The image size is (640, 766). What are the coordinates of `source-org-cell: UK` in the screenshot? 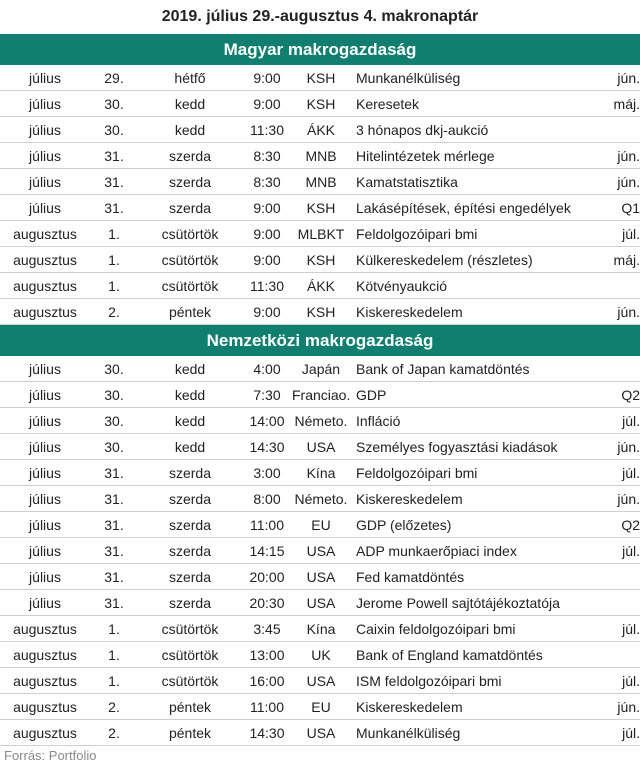 It's located at (321, 654).